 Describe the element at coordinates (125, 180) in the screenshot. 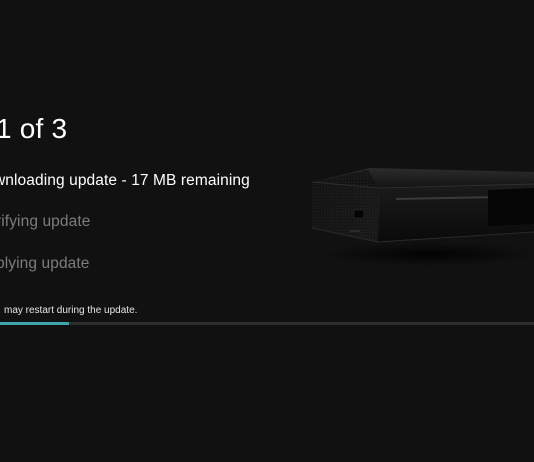

I see `step-downloading: wnloading update - 17 MB remaining` at that location.